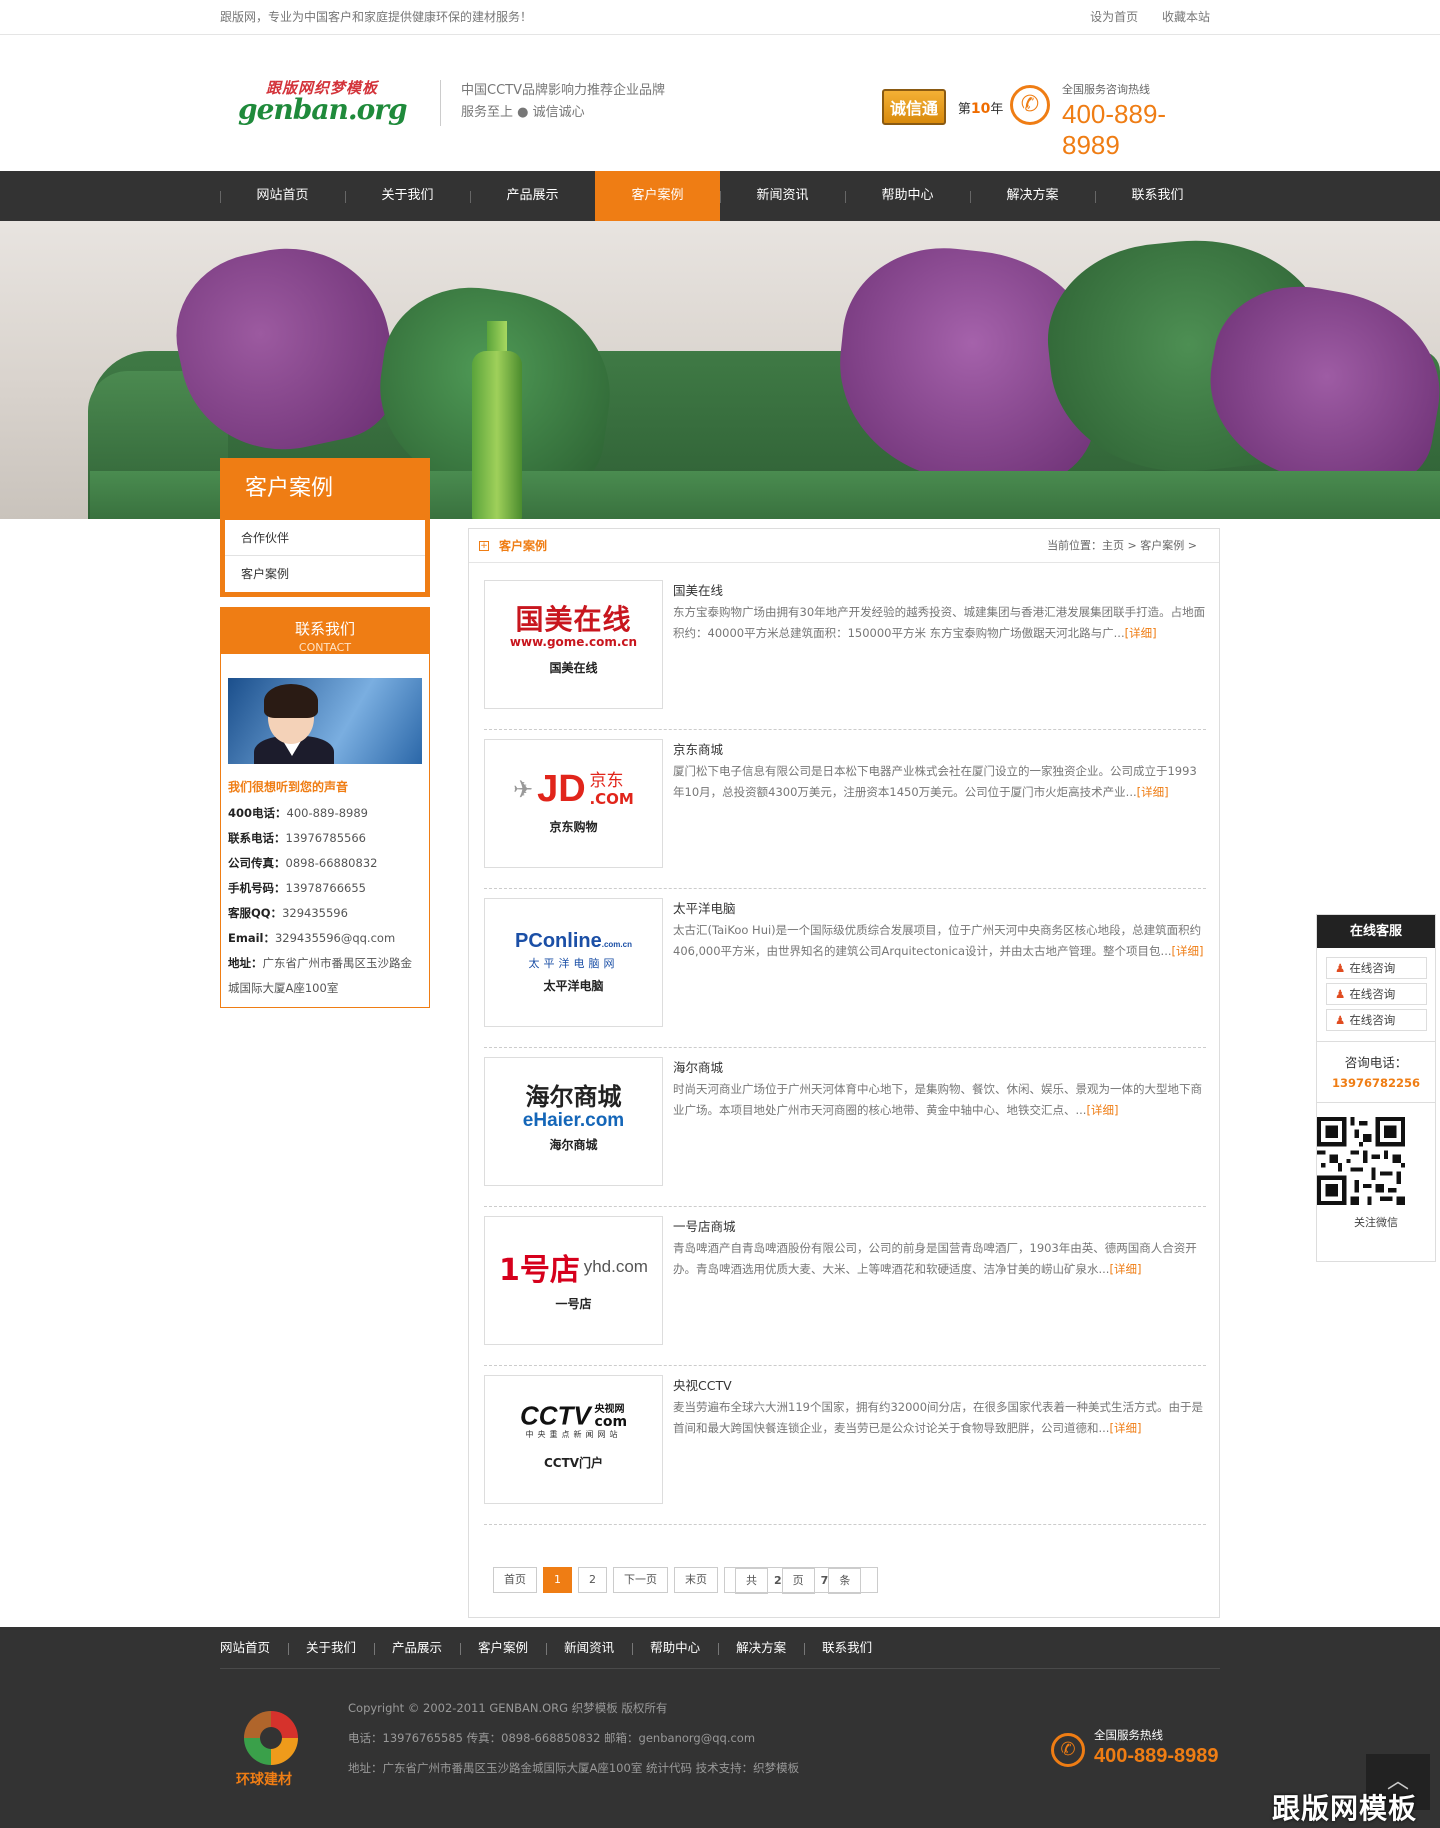  Describe the element at coordinates (1032, 196) in the screenshot. I see `nav-solutions: 解决方案` at that location.